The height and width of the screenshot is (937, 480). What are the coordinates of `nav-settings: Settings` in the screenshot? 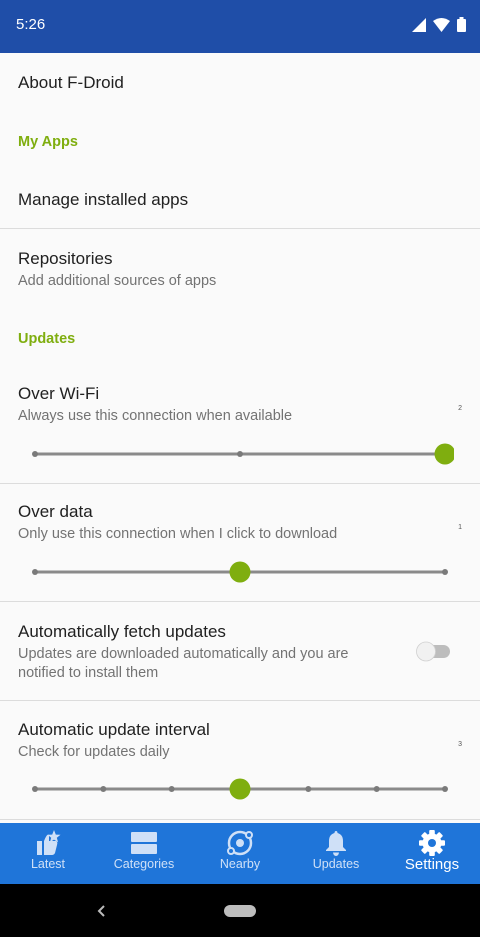 It's located at (432, 853).